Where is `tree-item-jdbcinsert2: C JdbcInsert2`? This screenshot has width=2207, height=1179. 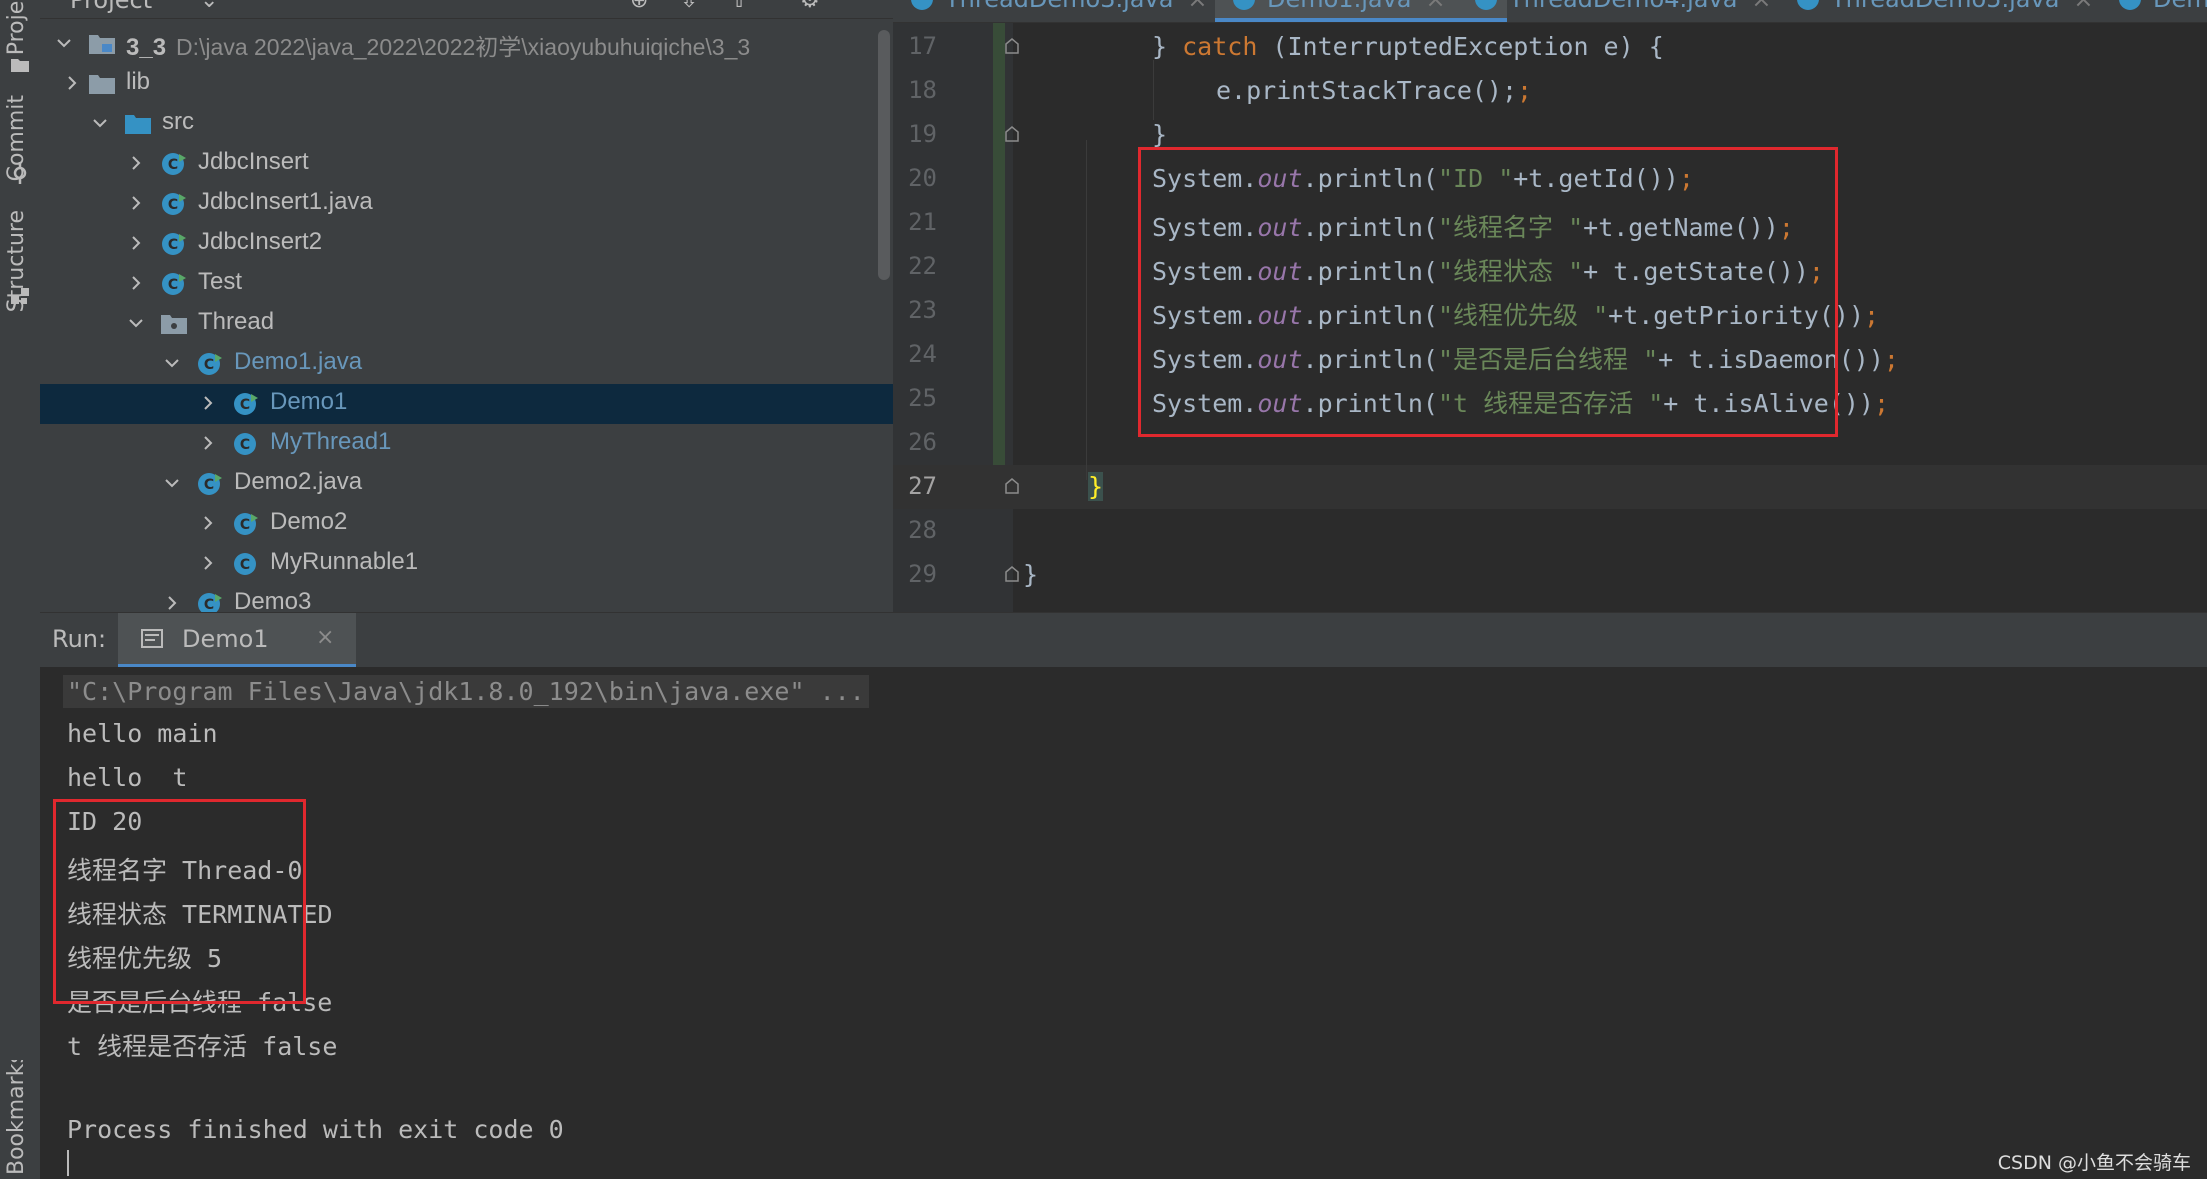 tree-item-jdbcinsert2: C JdbcInsert2 is located at coordinates (466, 244).